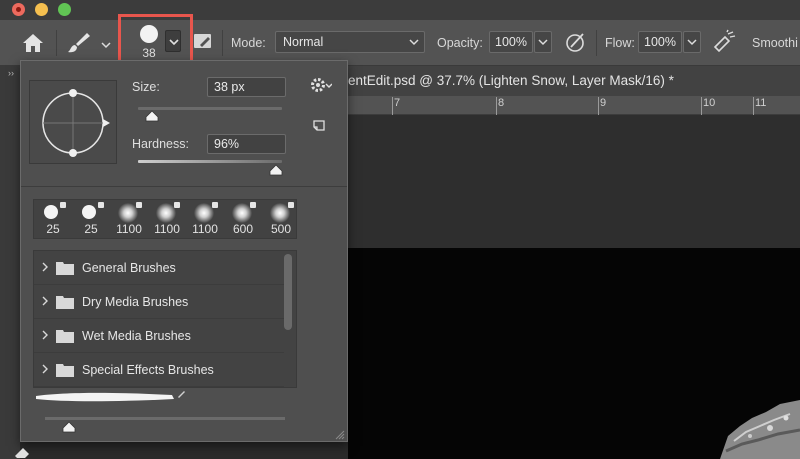 Image resolution: width=800 pixels, height=459 pixels. What do you see at coordinates (160, 144) in the screenshot?
I see `hardness-label: Hardness:` at bounding box center [160, 144].